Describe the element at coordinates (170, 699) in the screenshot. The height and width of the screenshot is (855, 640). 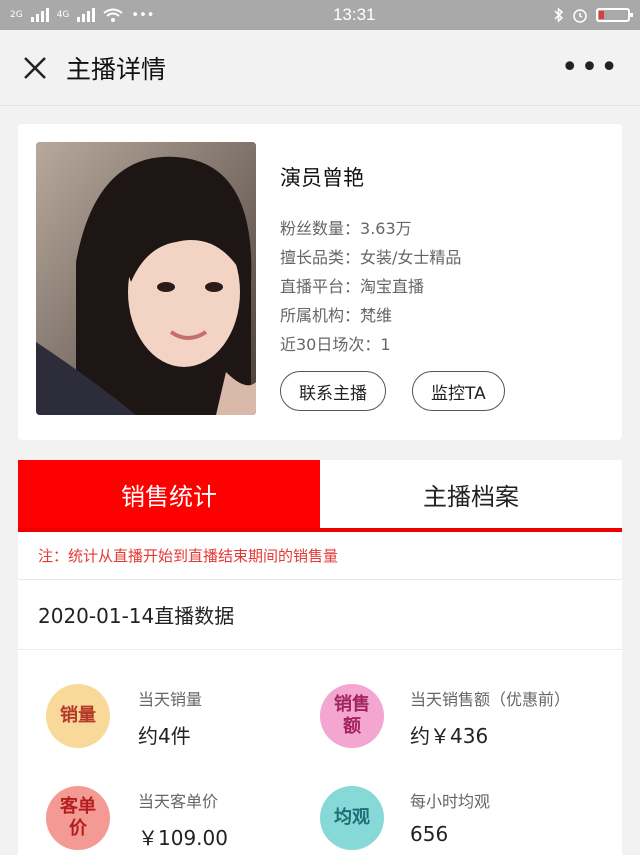
I see `stat-label: 当天销量` at that location.